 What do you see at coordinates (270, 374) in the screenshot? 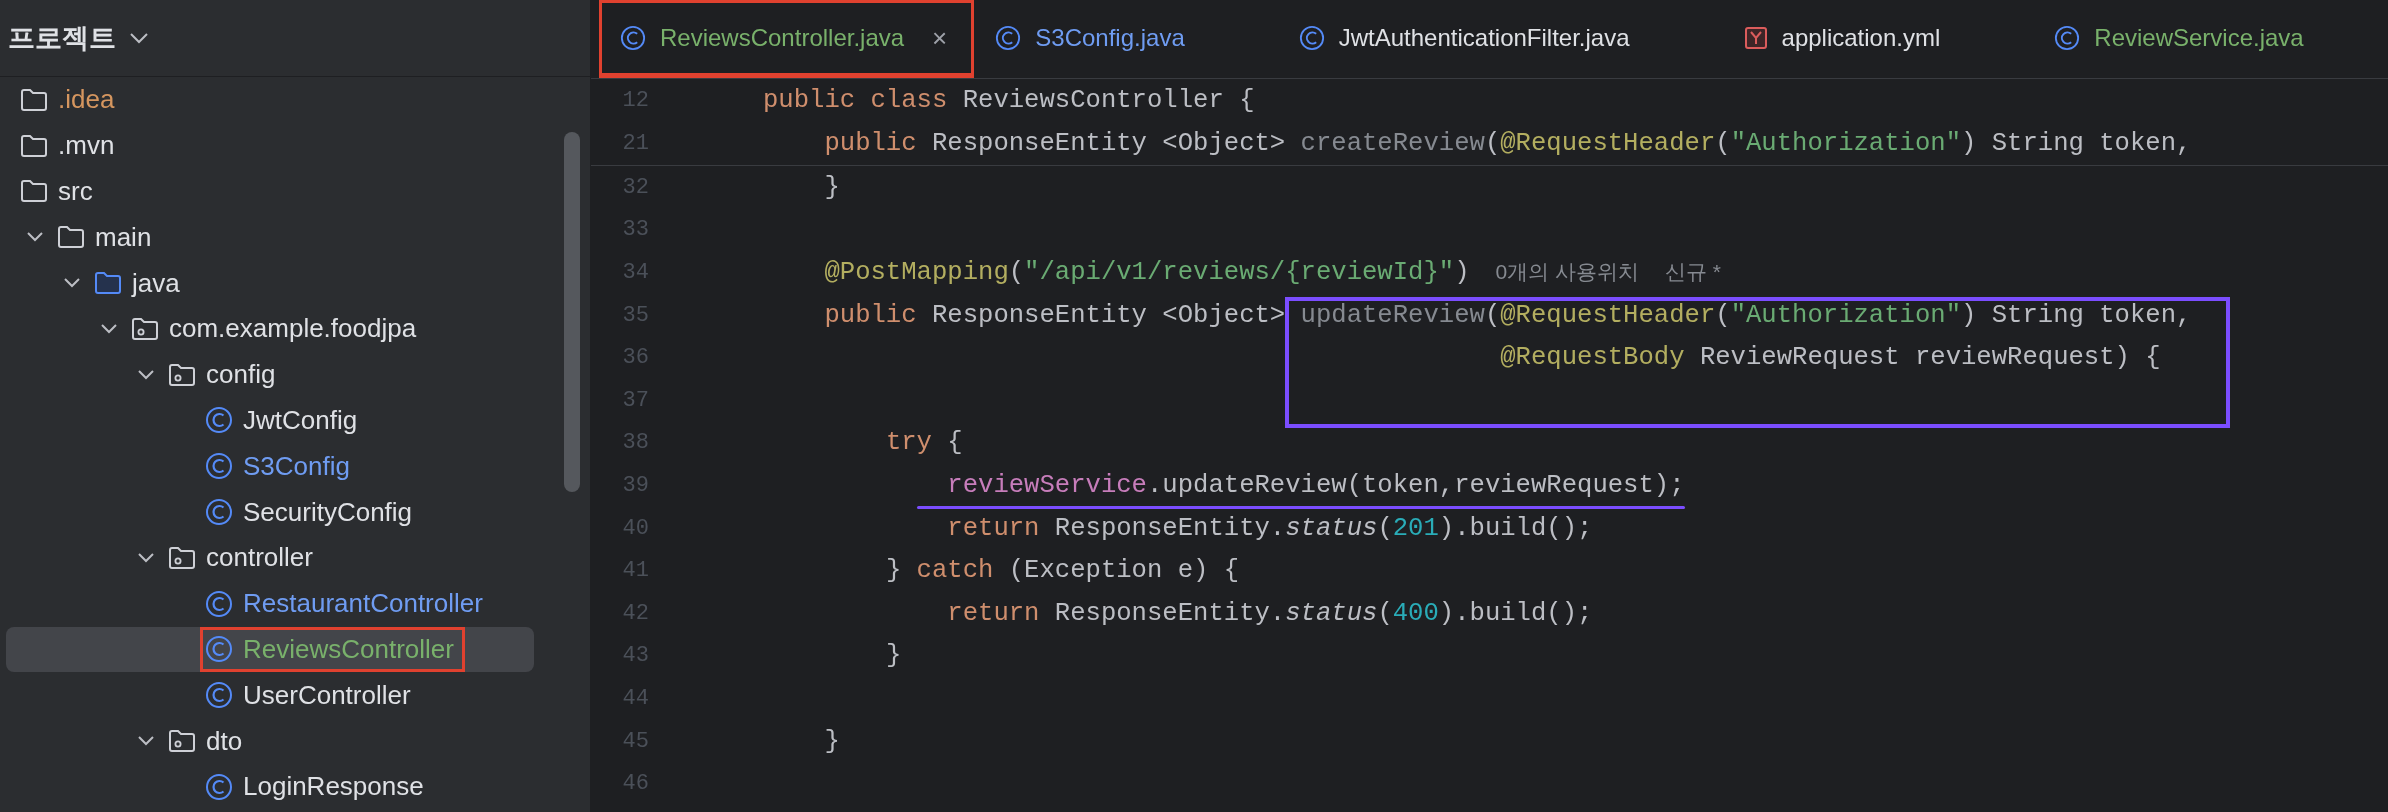
I see `tree-item: config` at bounding box center [270, 374].